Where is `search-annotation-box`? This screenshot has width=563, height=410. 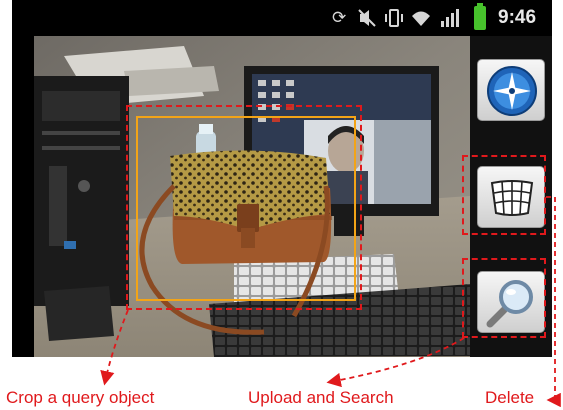
search-annotation-box is located at coordinates (504, 298).